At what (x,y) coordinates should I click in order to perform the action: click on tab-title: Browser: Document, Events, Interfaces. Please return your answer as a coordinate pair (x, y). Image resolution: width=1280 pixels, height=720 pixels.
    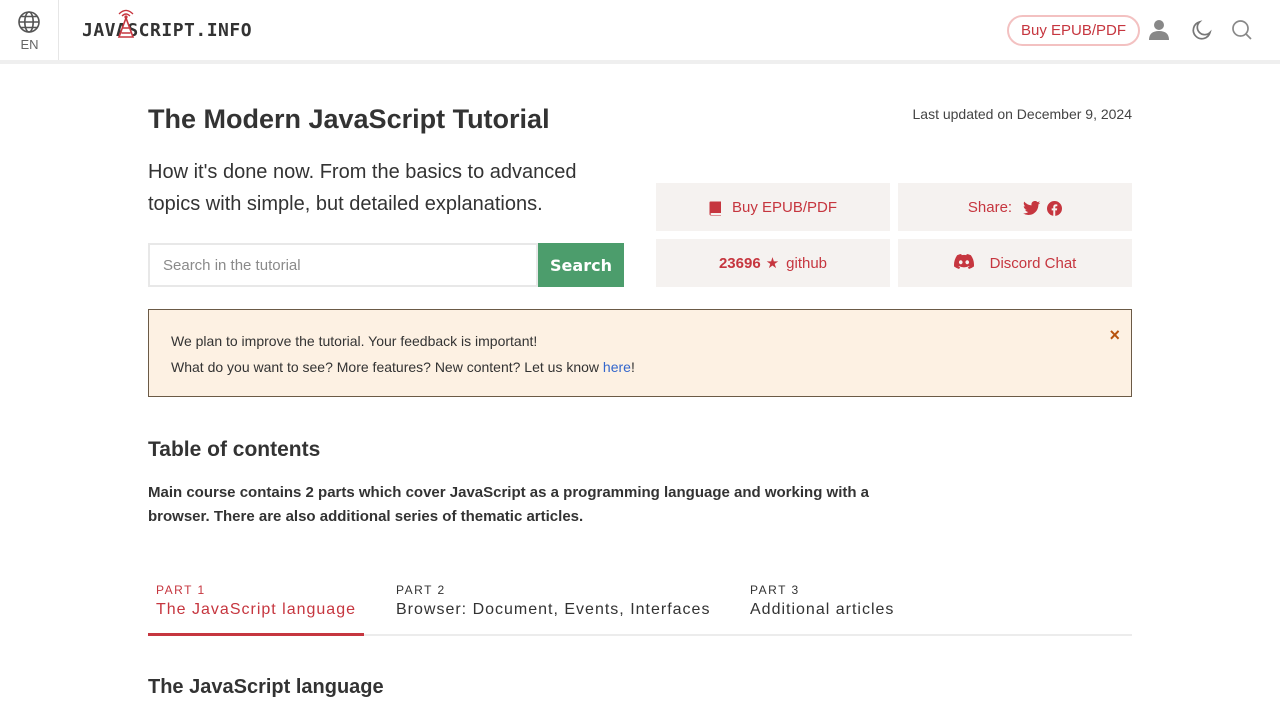
    Looking at the image, I should click on (553, 609).